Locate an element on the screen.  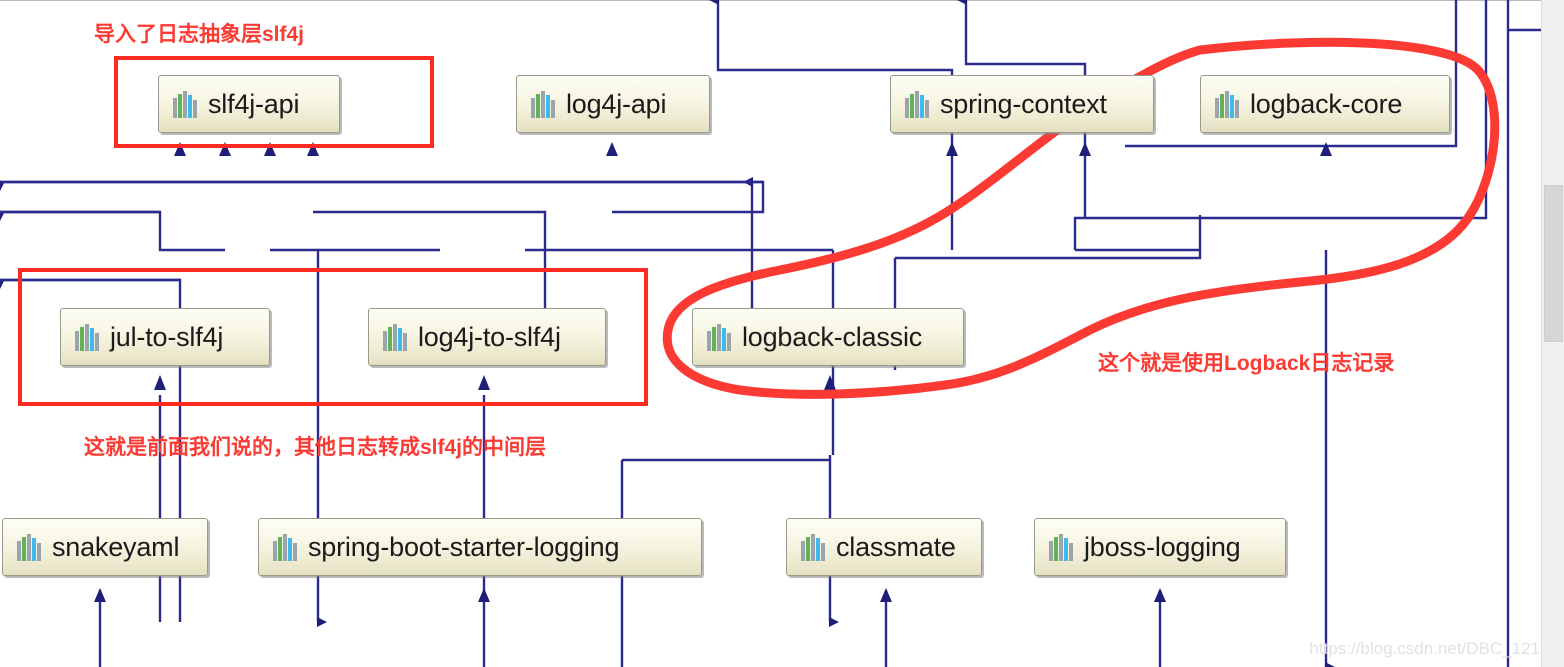
node-logback-classic: logback-classic is located at coordinates (828, 337).